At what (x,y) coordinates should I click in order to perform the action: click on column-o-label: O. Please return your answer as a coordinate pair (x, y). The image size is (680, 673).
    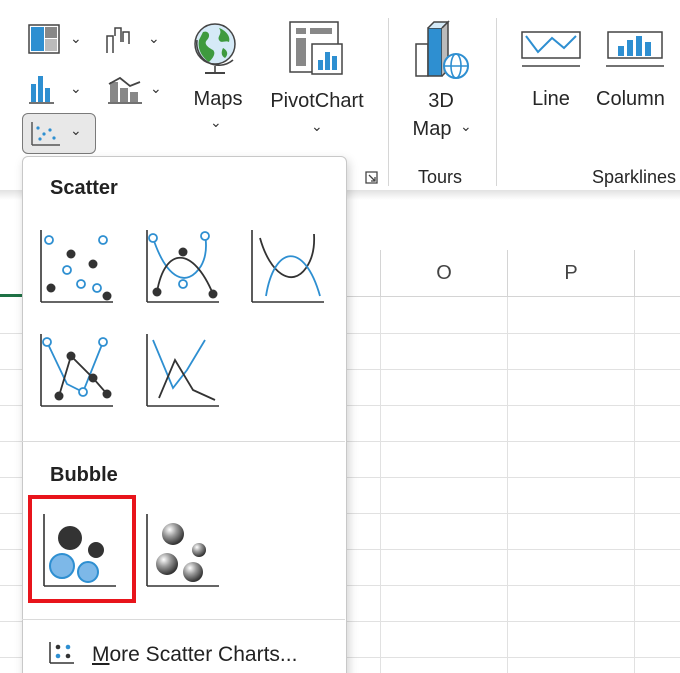
    Looking at the image, I should click on (444, 273).